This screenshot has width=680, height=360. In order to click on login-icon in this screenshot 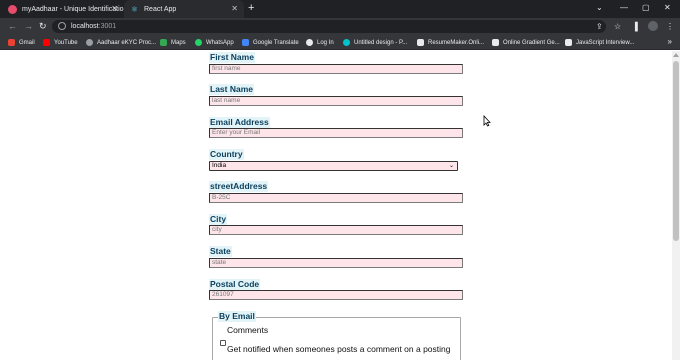, I will do `click(309, 42)`.